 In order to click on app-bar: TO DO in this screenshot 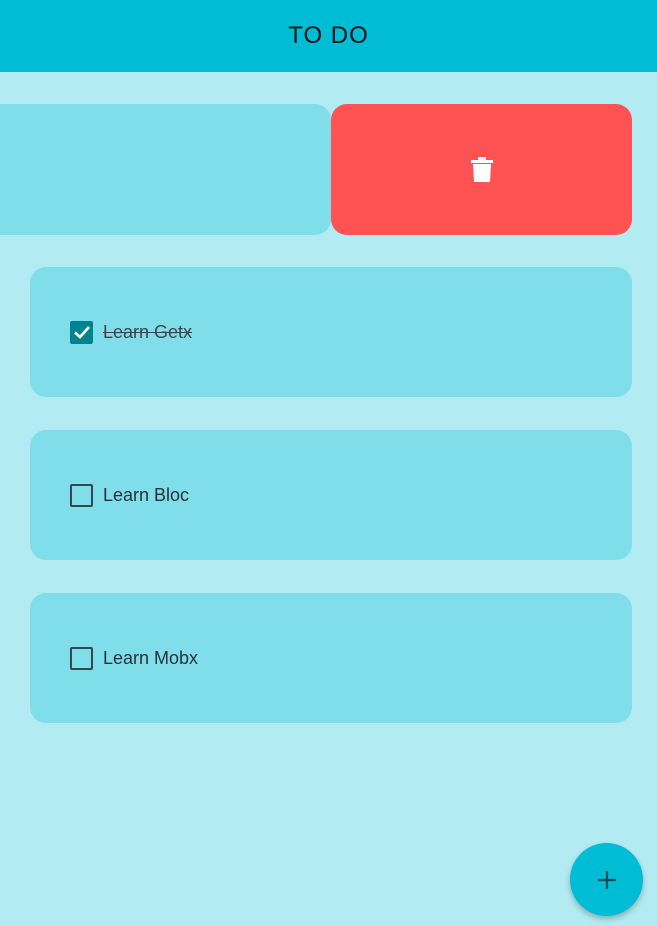, I will do `click(328, 36)`.